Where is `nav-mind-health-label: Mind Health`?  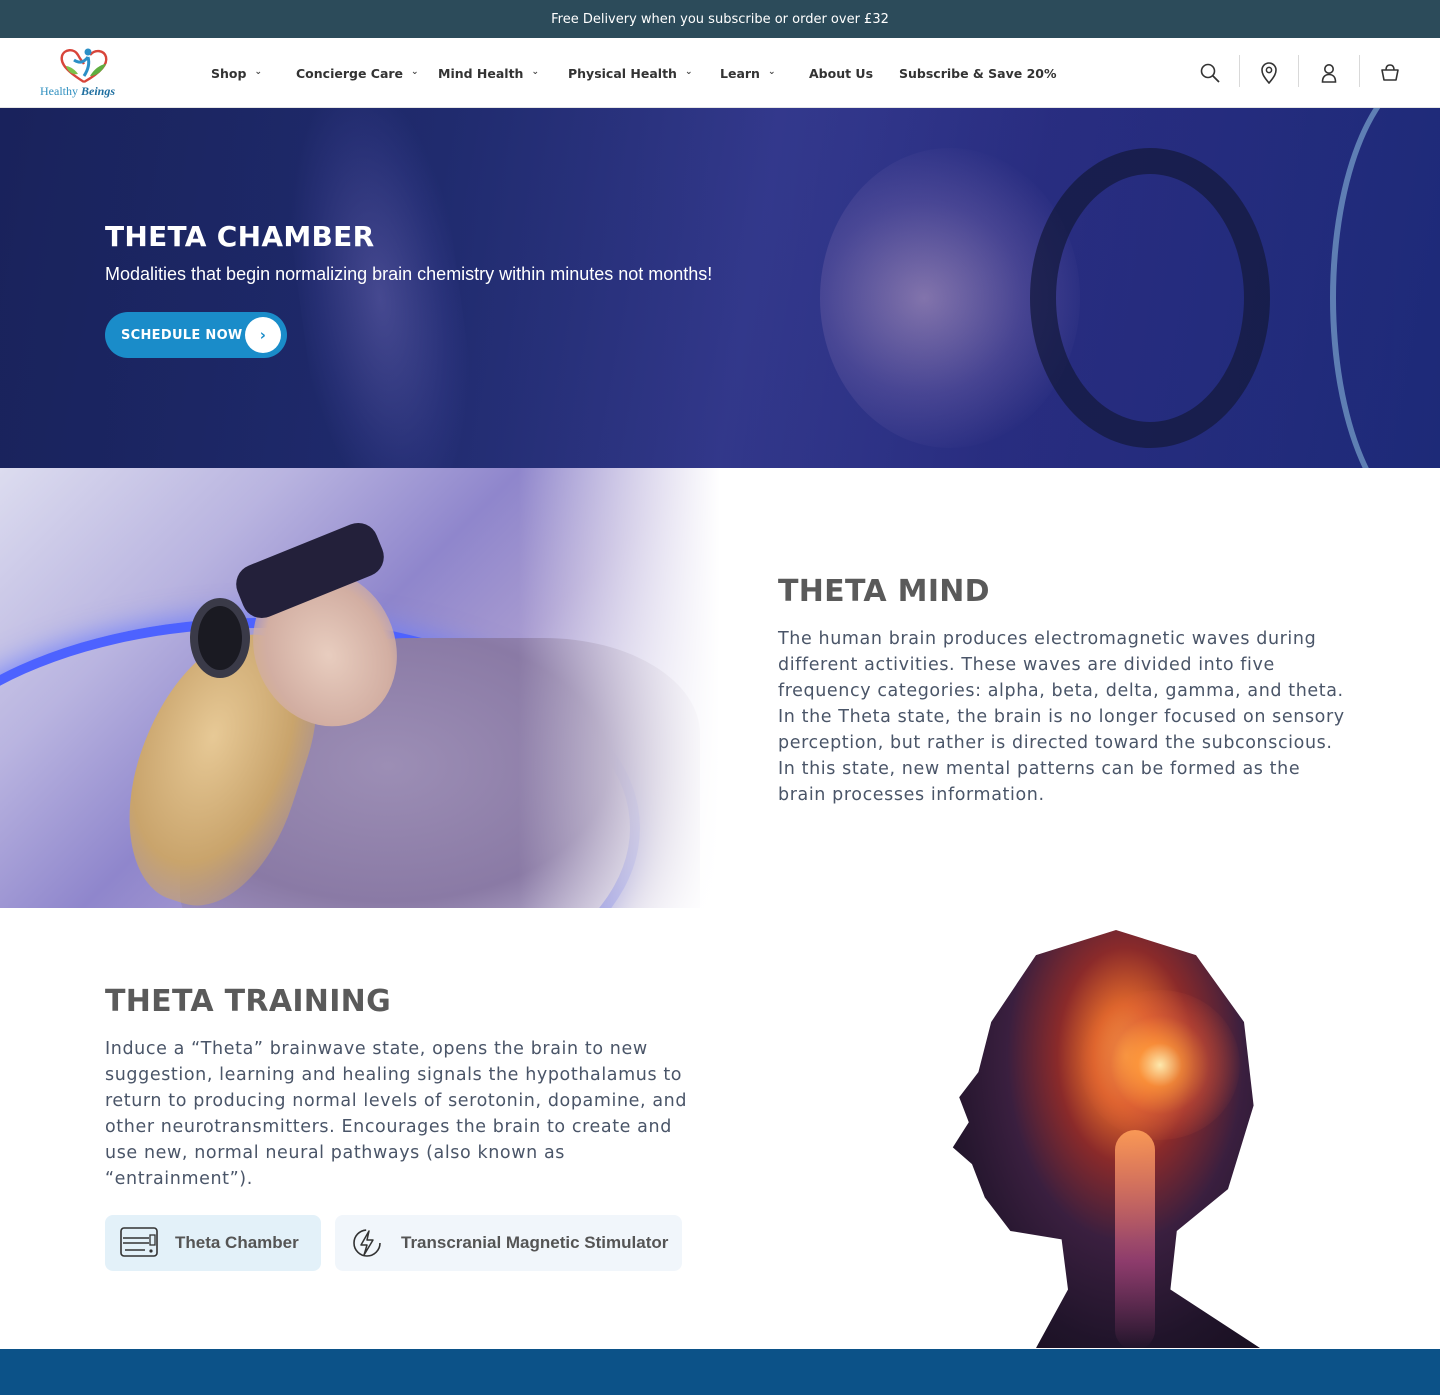
nav-mind-health-label: Mind Health is located at coordinates (481, 73).